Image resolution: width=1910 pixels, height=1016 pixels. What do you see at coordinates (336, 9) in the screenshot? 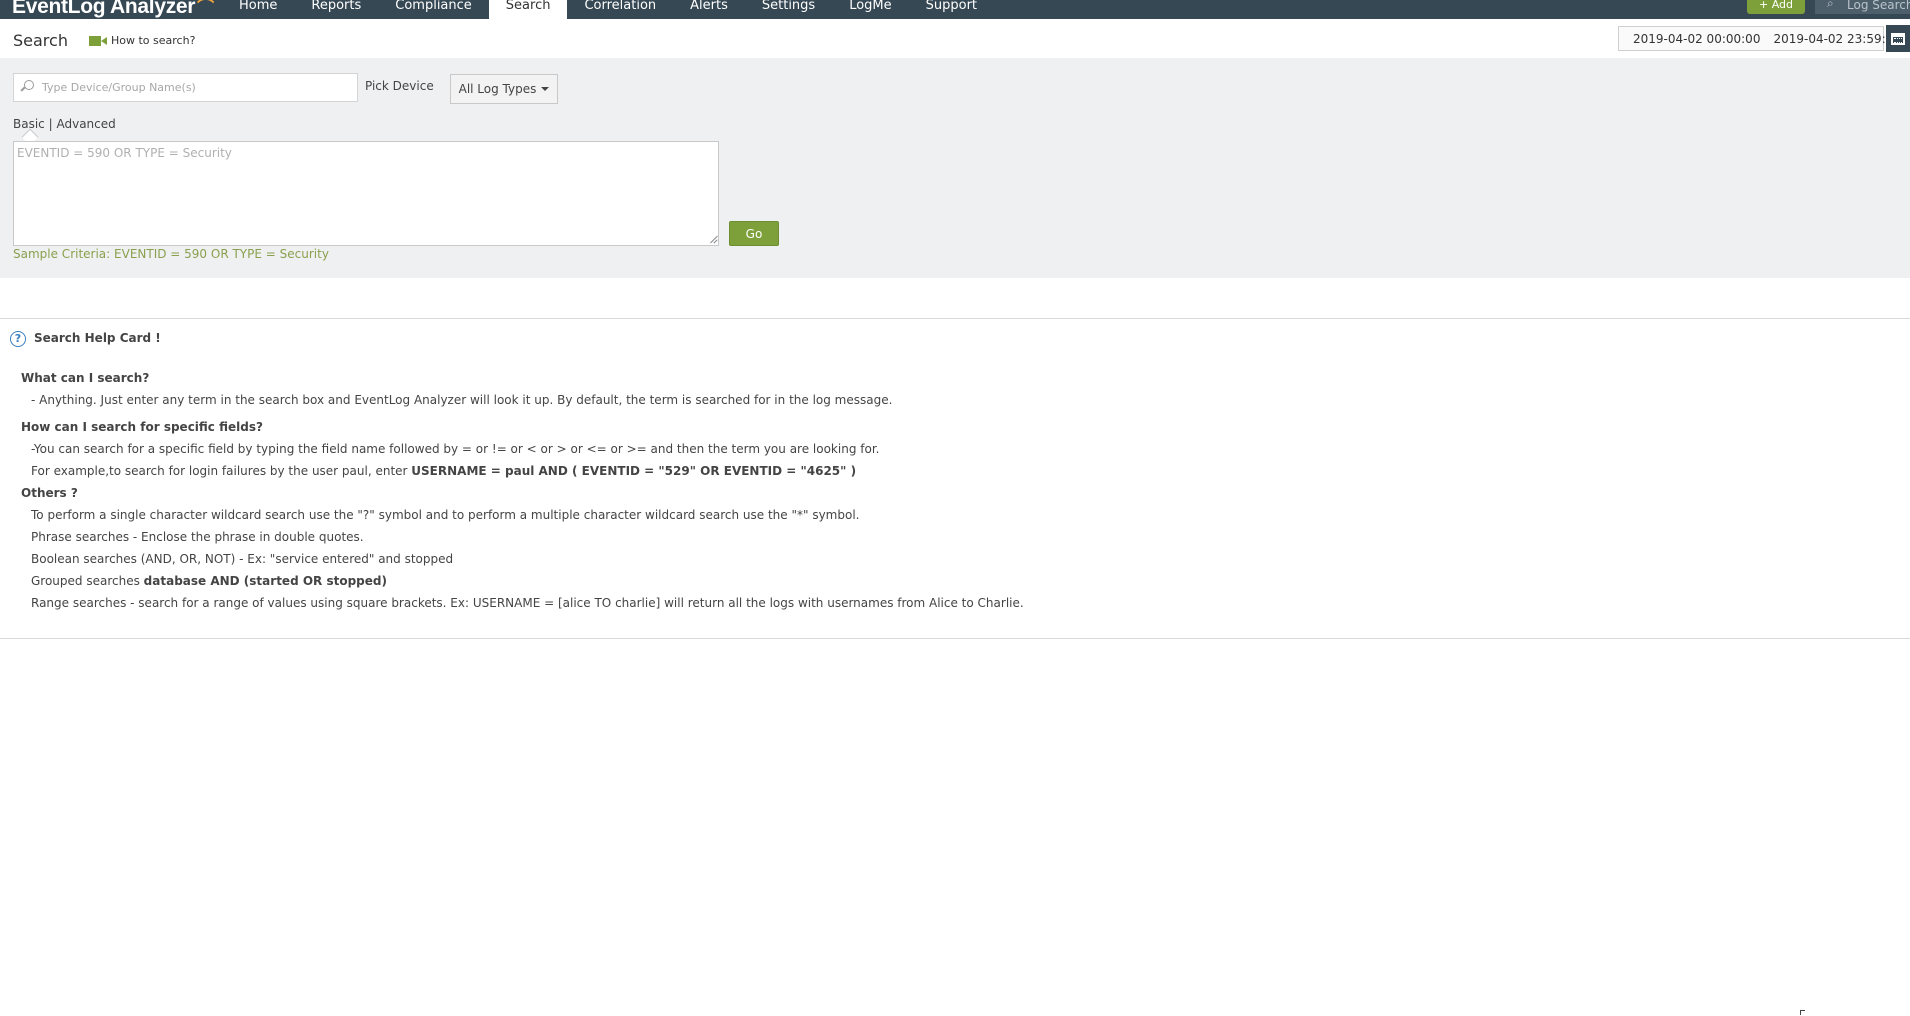
I see `nav-reports: Reports` at bounding box center [336, 9].